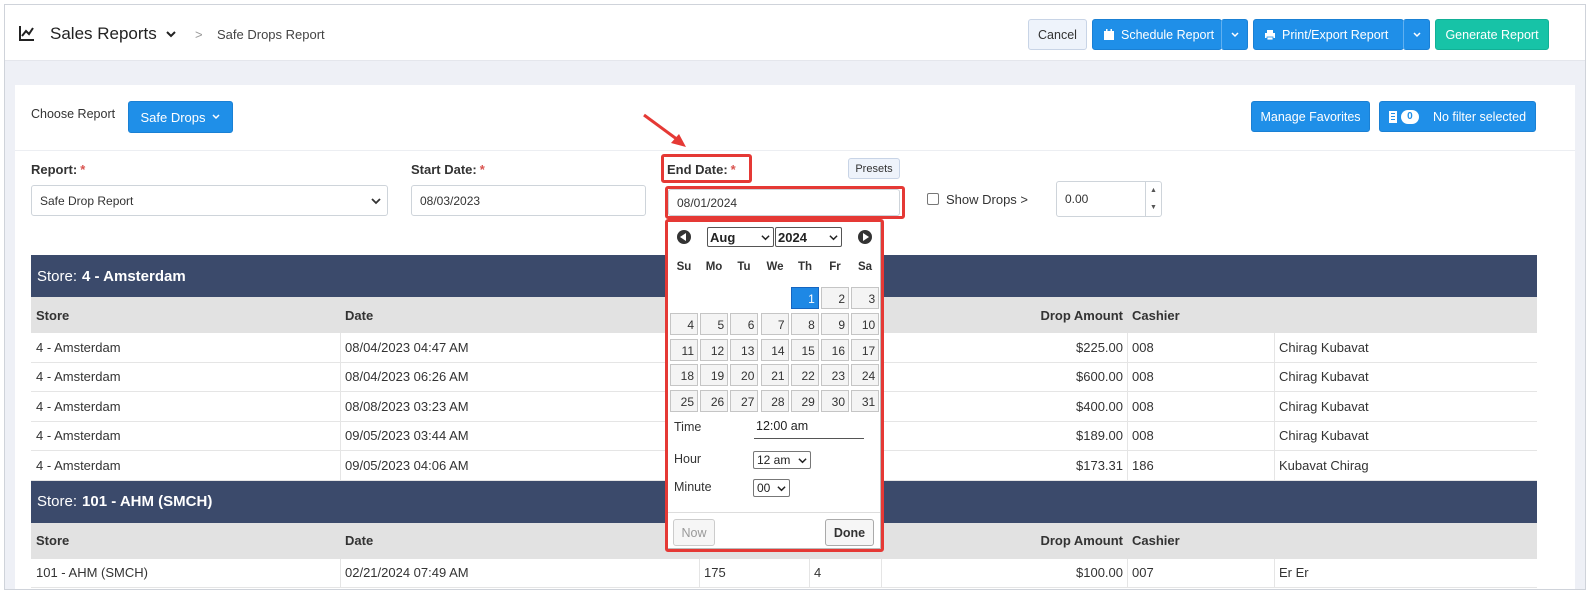 This screenshot has height=594, width=1590. I want to click on start-date-input: 08/03/2023, so click(528, 200).